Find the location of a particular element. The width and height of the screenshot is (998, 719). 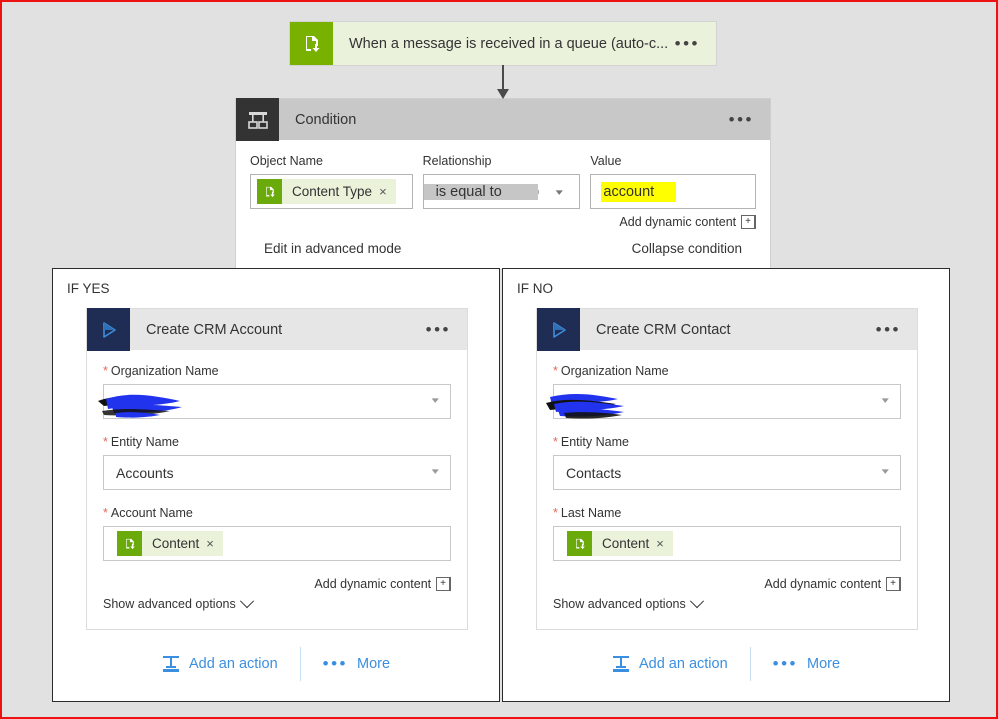

branch-if-yes-label: IF YES is located at coordinates (88, 288).